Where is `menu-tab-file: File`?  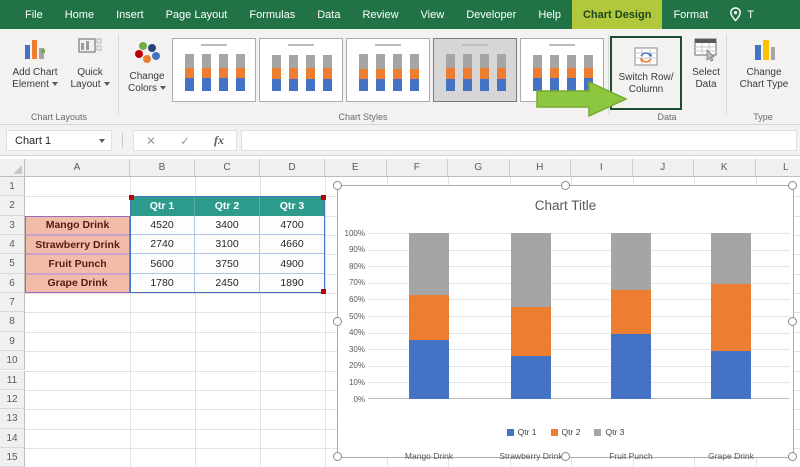
menu-tab-file: File is located at coordinates (34, 14).